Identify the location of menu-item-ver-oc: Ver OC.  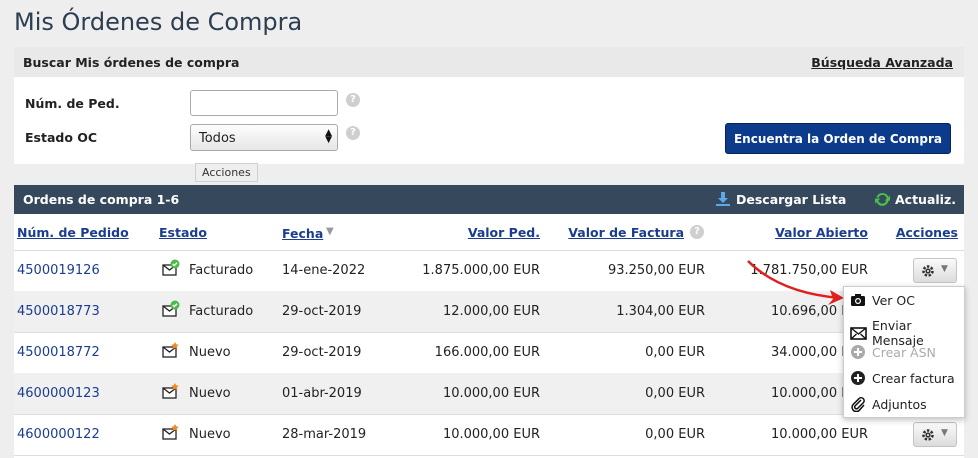
(882, 300).